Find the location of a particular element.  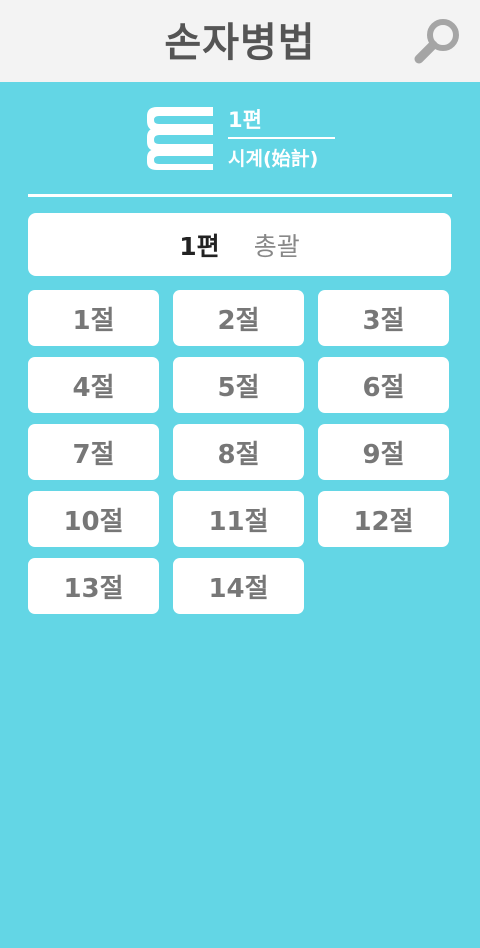

banner-title: 총괄 is located at coordinates (276, 246).